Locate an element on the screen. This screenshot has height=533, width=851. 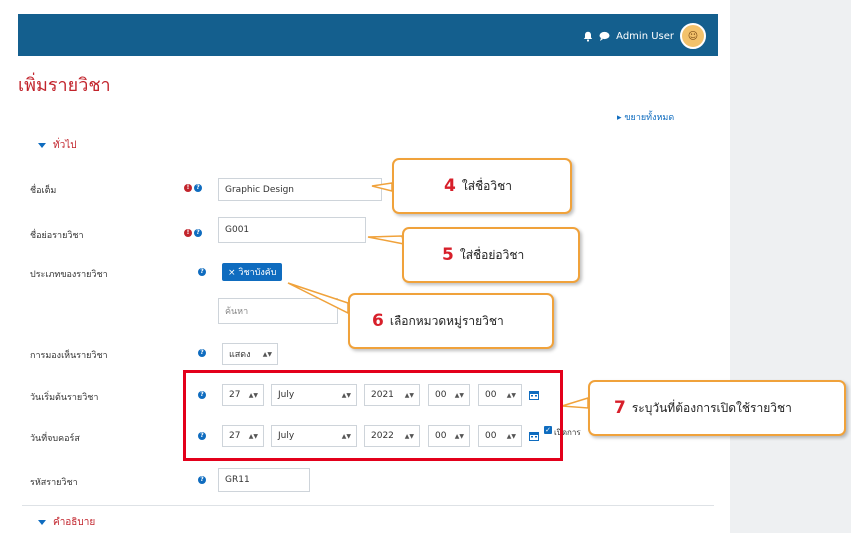
fullname-input: Graphic Design is located at coordinates (300, 189).